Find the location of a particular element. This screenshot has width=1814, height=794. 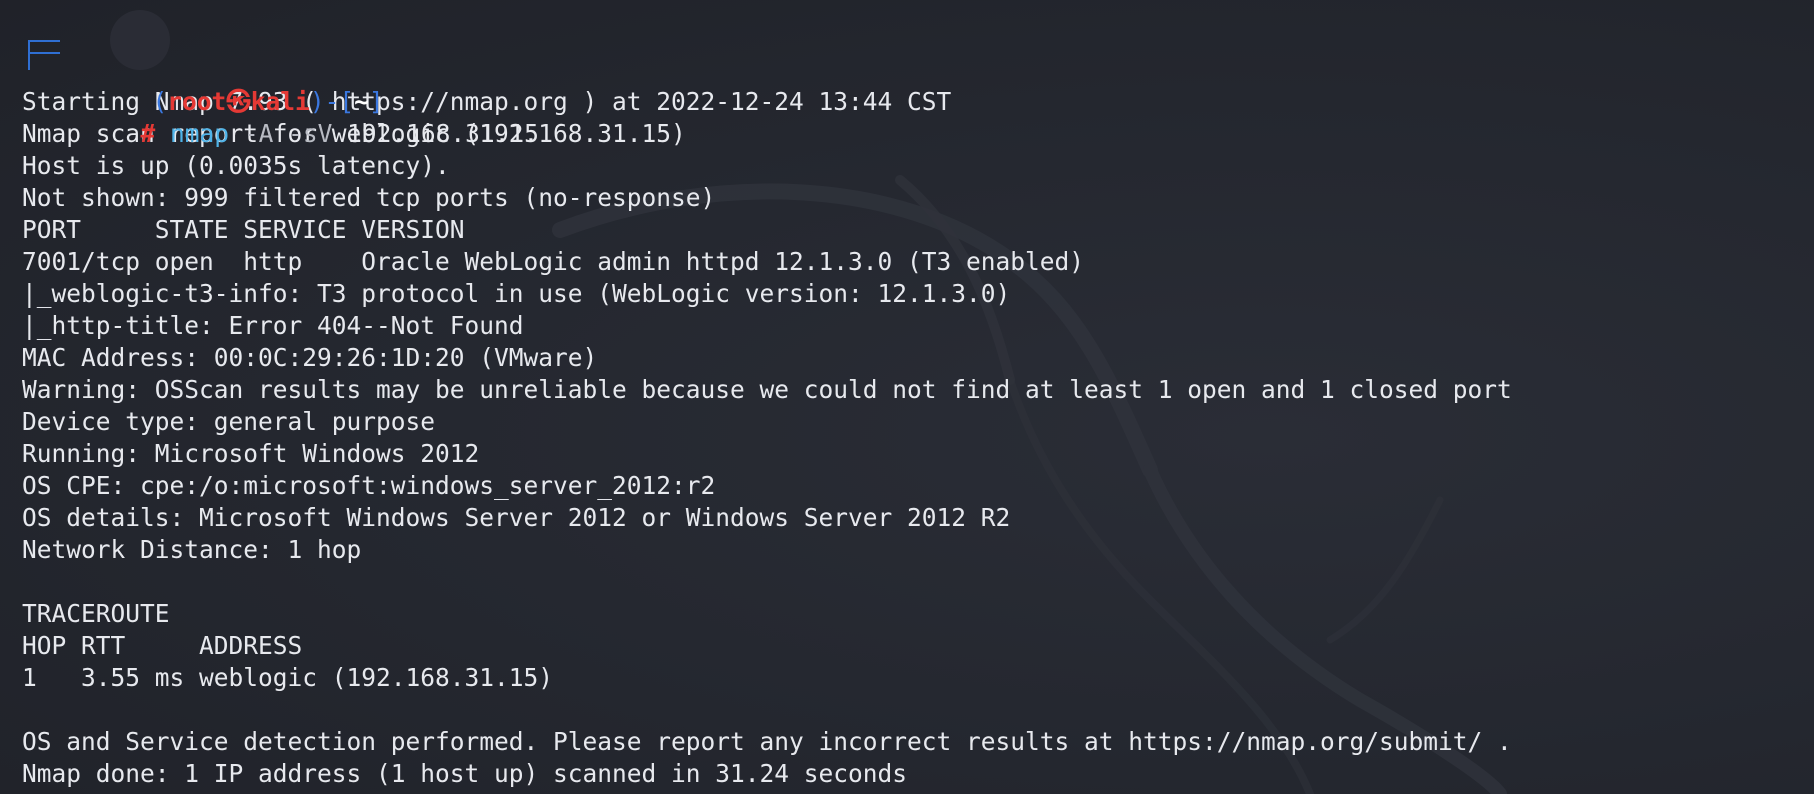

output-line: TRACEROUTE is located at coordinates (96, 613).